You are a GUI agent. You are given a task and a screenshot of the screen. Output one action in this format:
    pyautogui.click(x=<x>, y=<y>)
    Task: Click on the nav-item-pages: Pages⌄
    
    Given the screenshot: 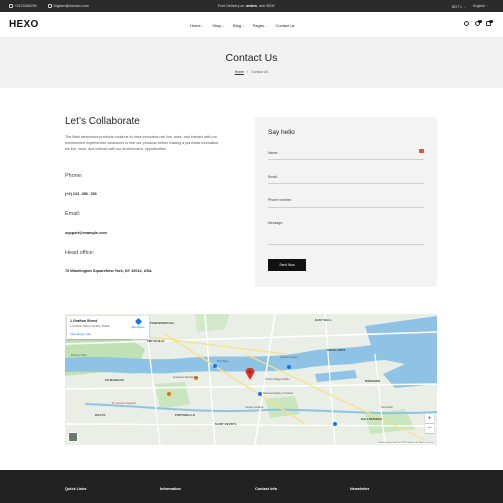 What is the action you would take?
    pyautogui.click(x=260, y=25)
    